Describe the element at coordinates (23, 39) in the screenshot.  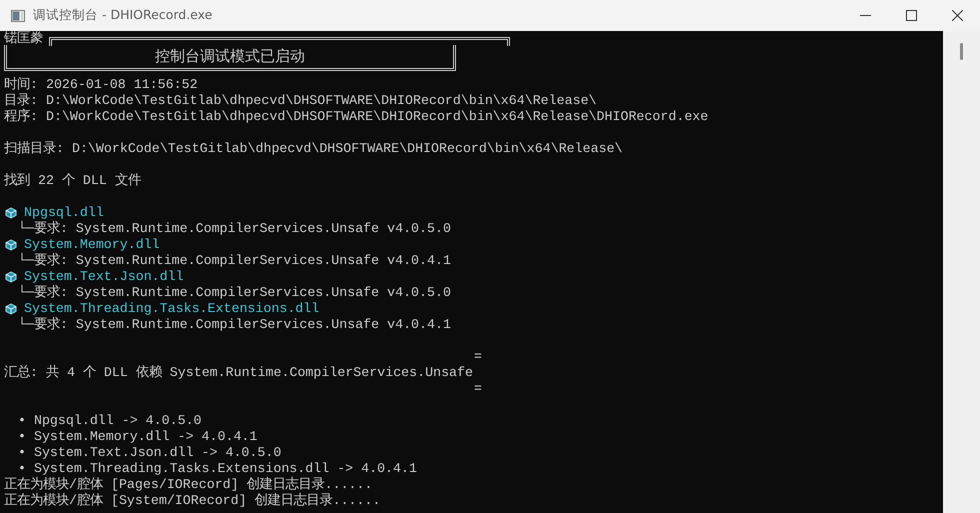
I see `garbled-text: 锘匡豢` at that location.